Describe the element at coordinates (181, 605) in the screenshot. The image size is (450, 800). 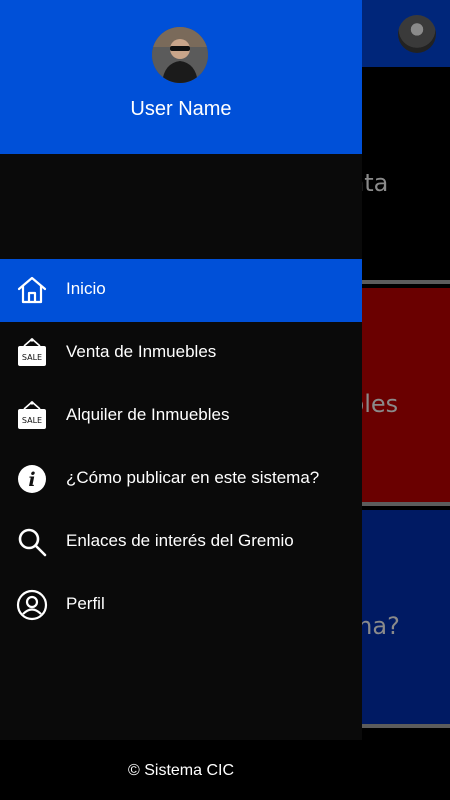
I see `menu-item-perfil: Perfil` at that location.